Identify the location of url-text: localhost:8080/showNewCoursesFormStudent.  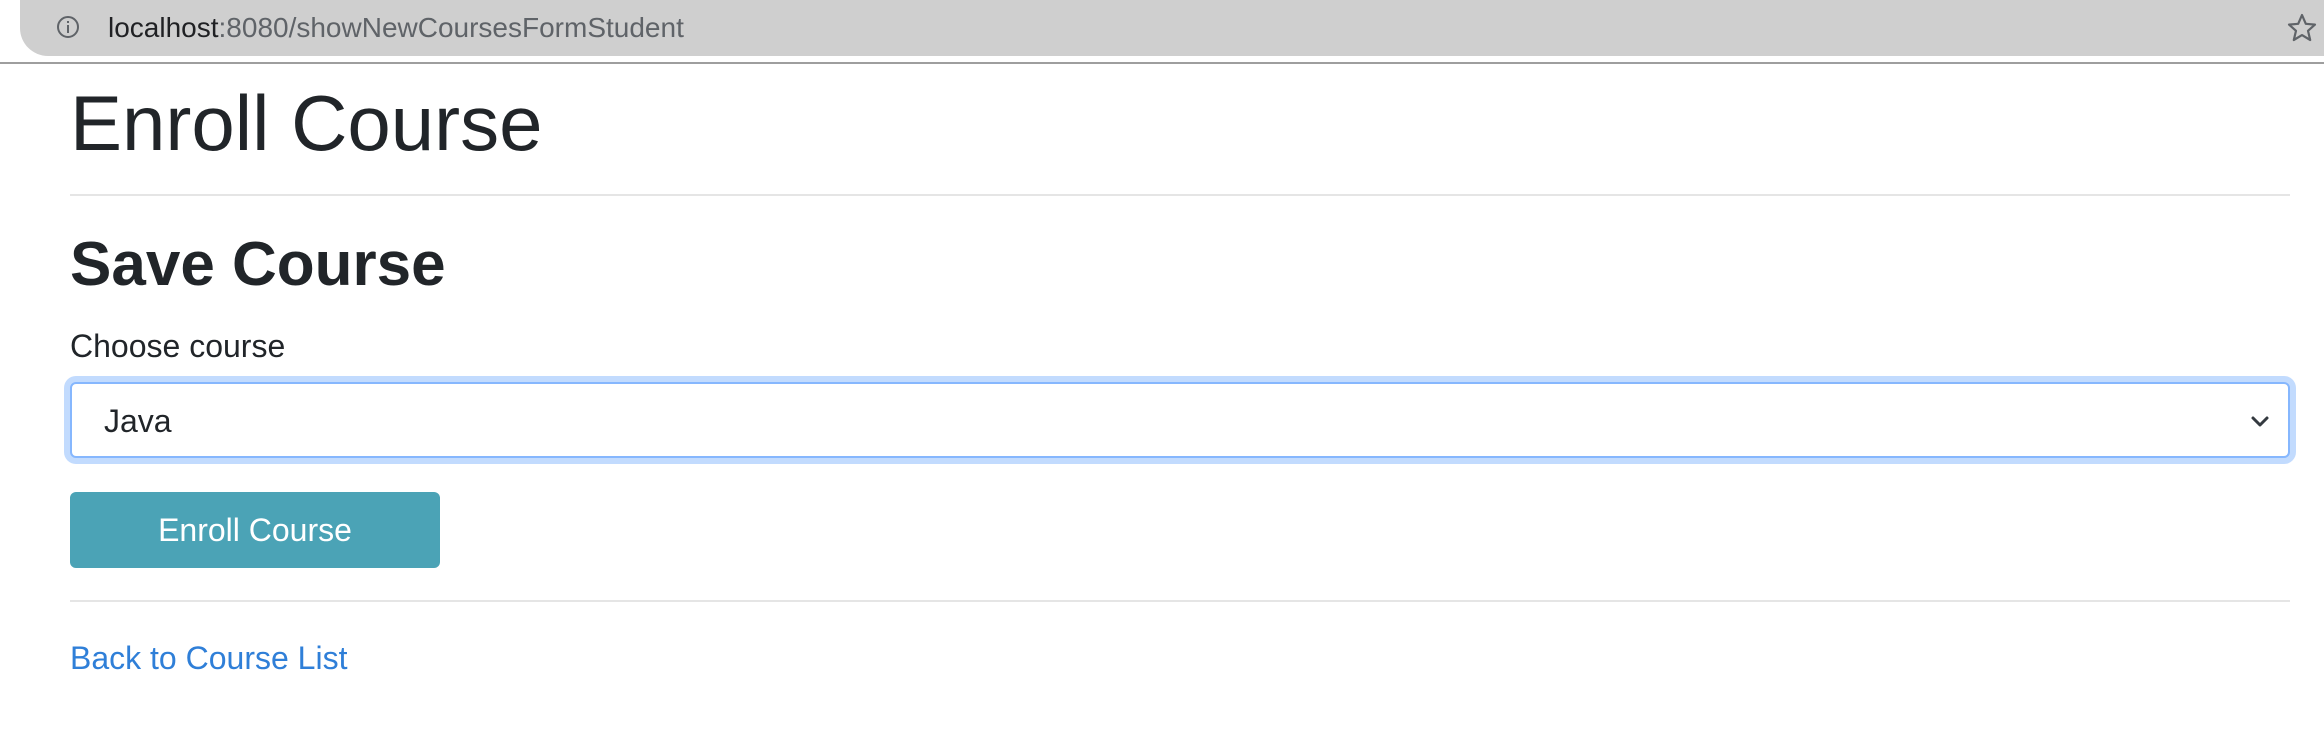
(396, 28).